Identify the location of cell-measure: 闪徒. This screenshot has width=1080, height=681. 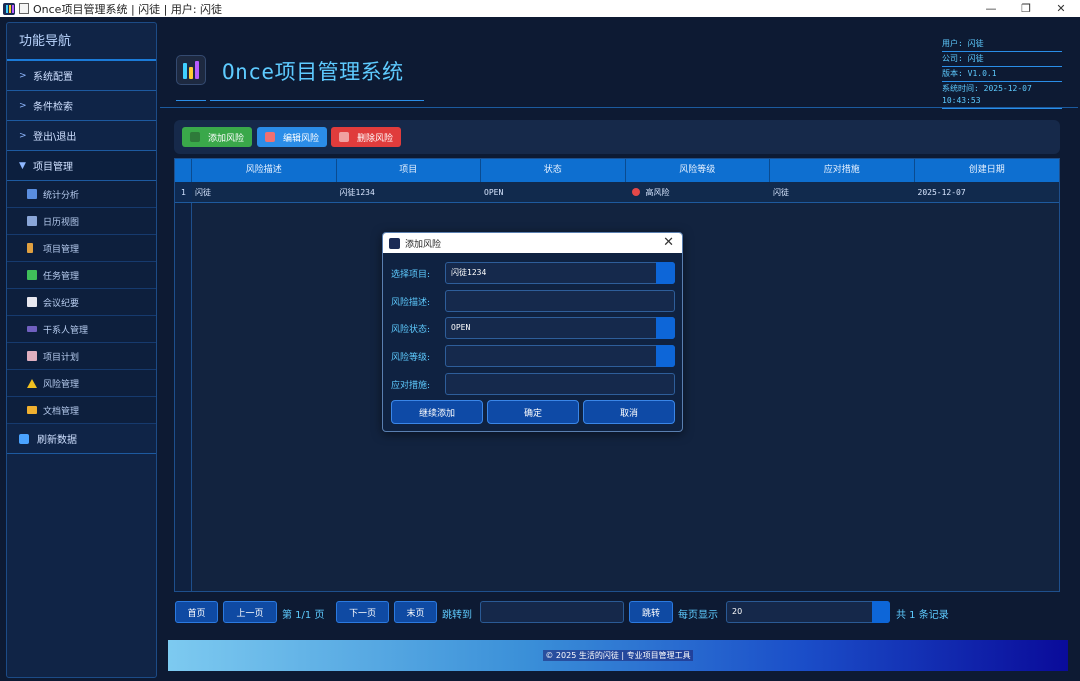
(781, 192).